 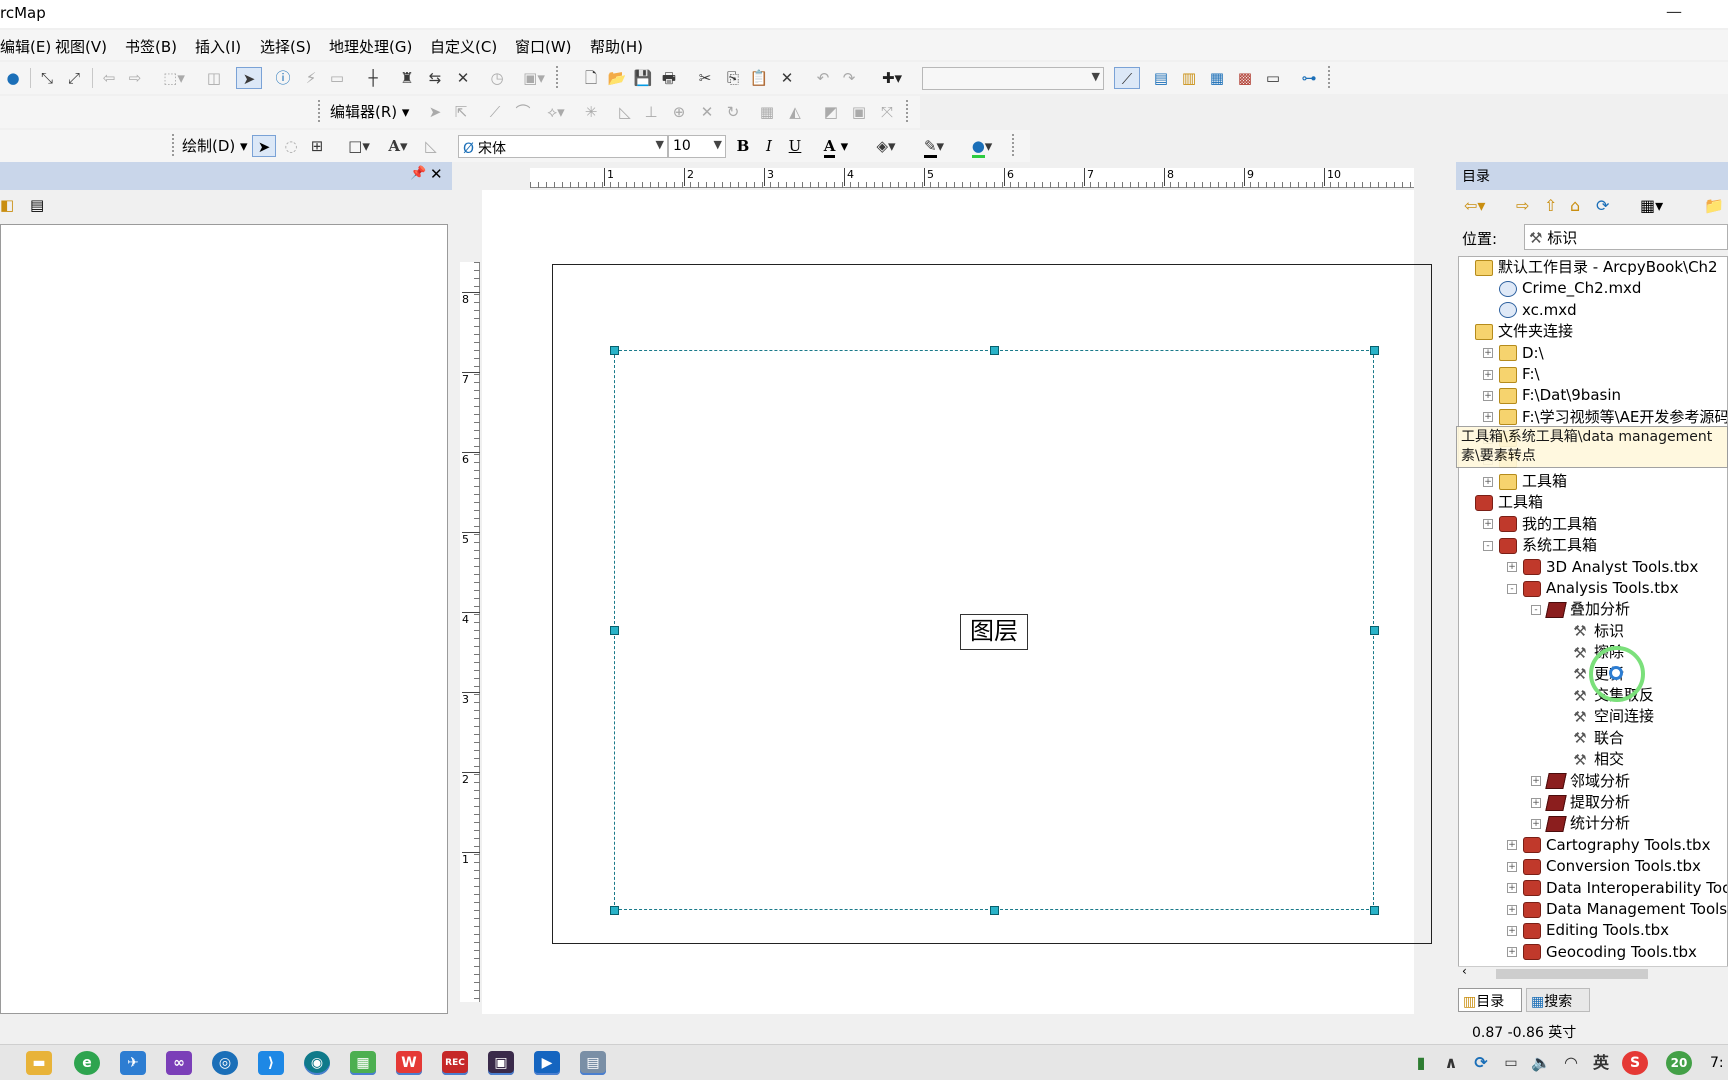 I want to click on table-of-contents-icon: ▤, so click(x=1161, y=78).